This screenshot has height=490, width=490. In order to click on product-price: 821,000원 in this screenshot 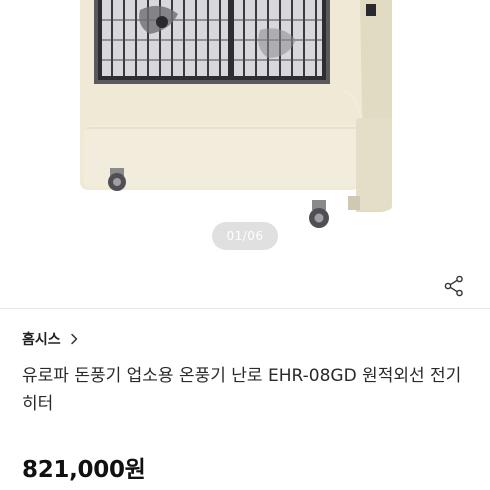, I will do `click(84, 470)`.